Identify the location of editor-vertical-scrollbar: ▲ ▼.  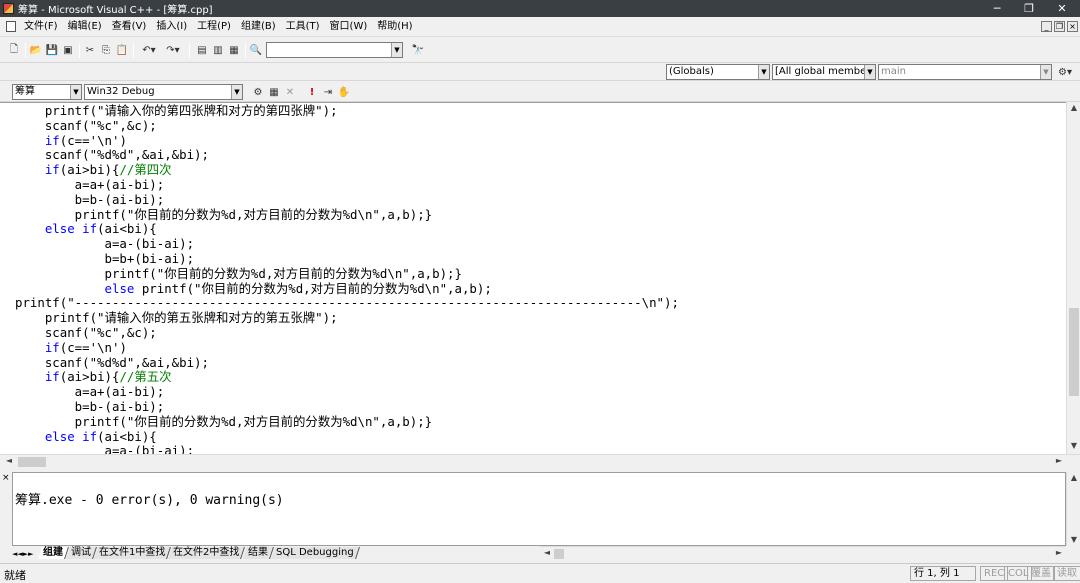
(1073, 278).